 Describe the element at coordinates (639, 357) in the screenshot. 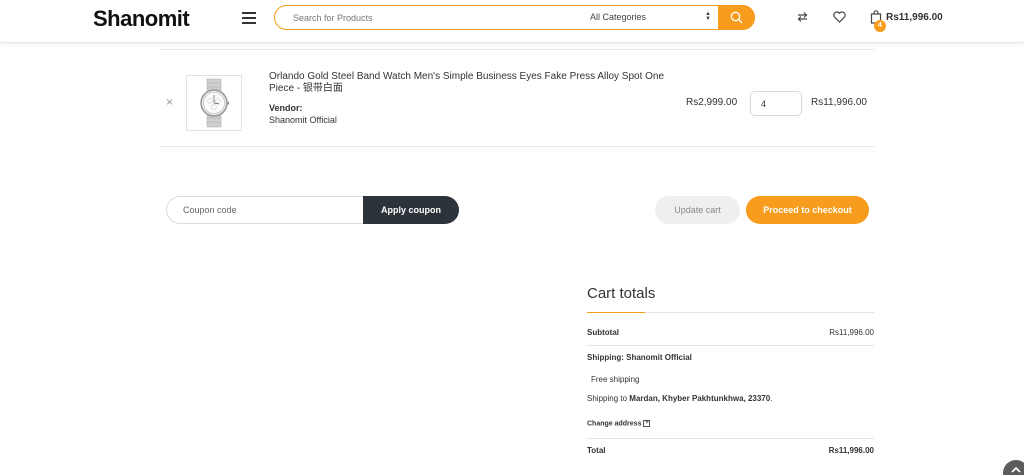

I see `shipping-label: Shipping: Shanomit Official` at that location.